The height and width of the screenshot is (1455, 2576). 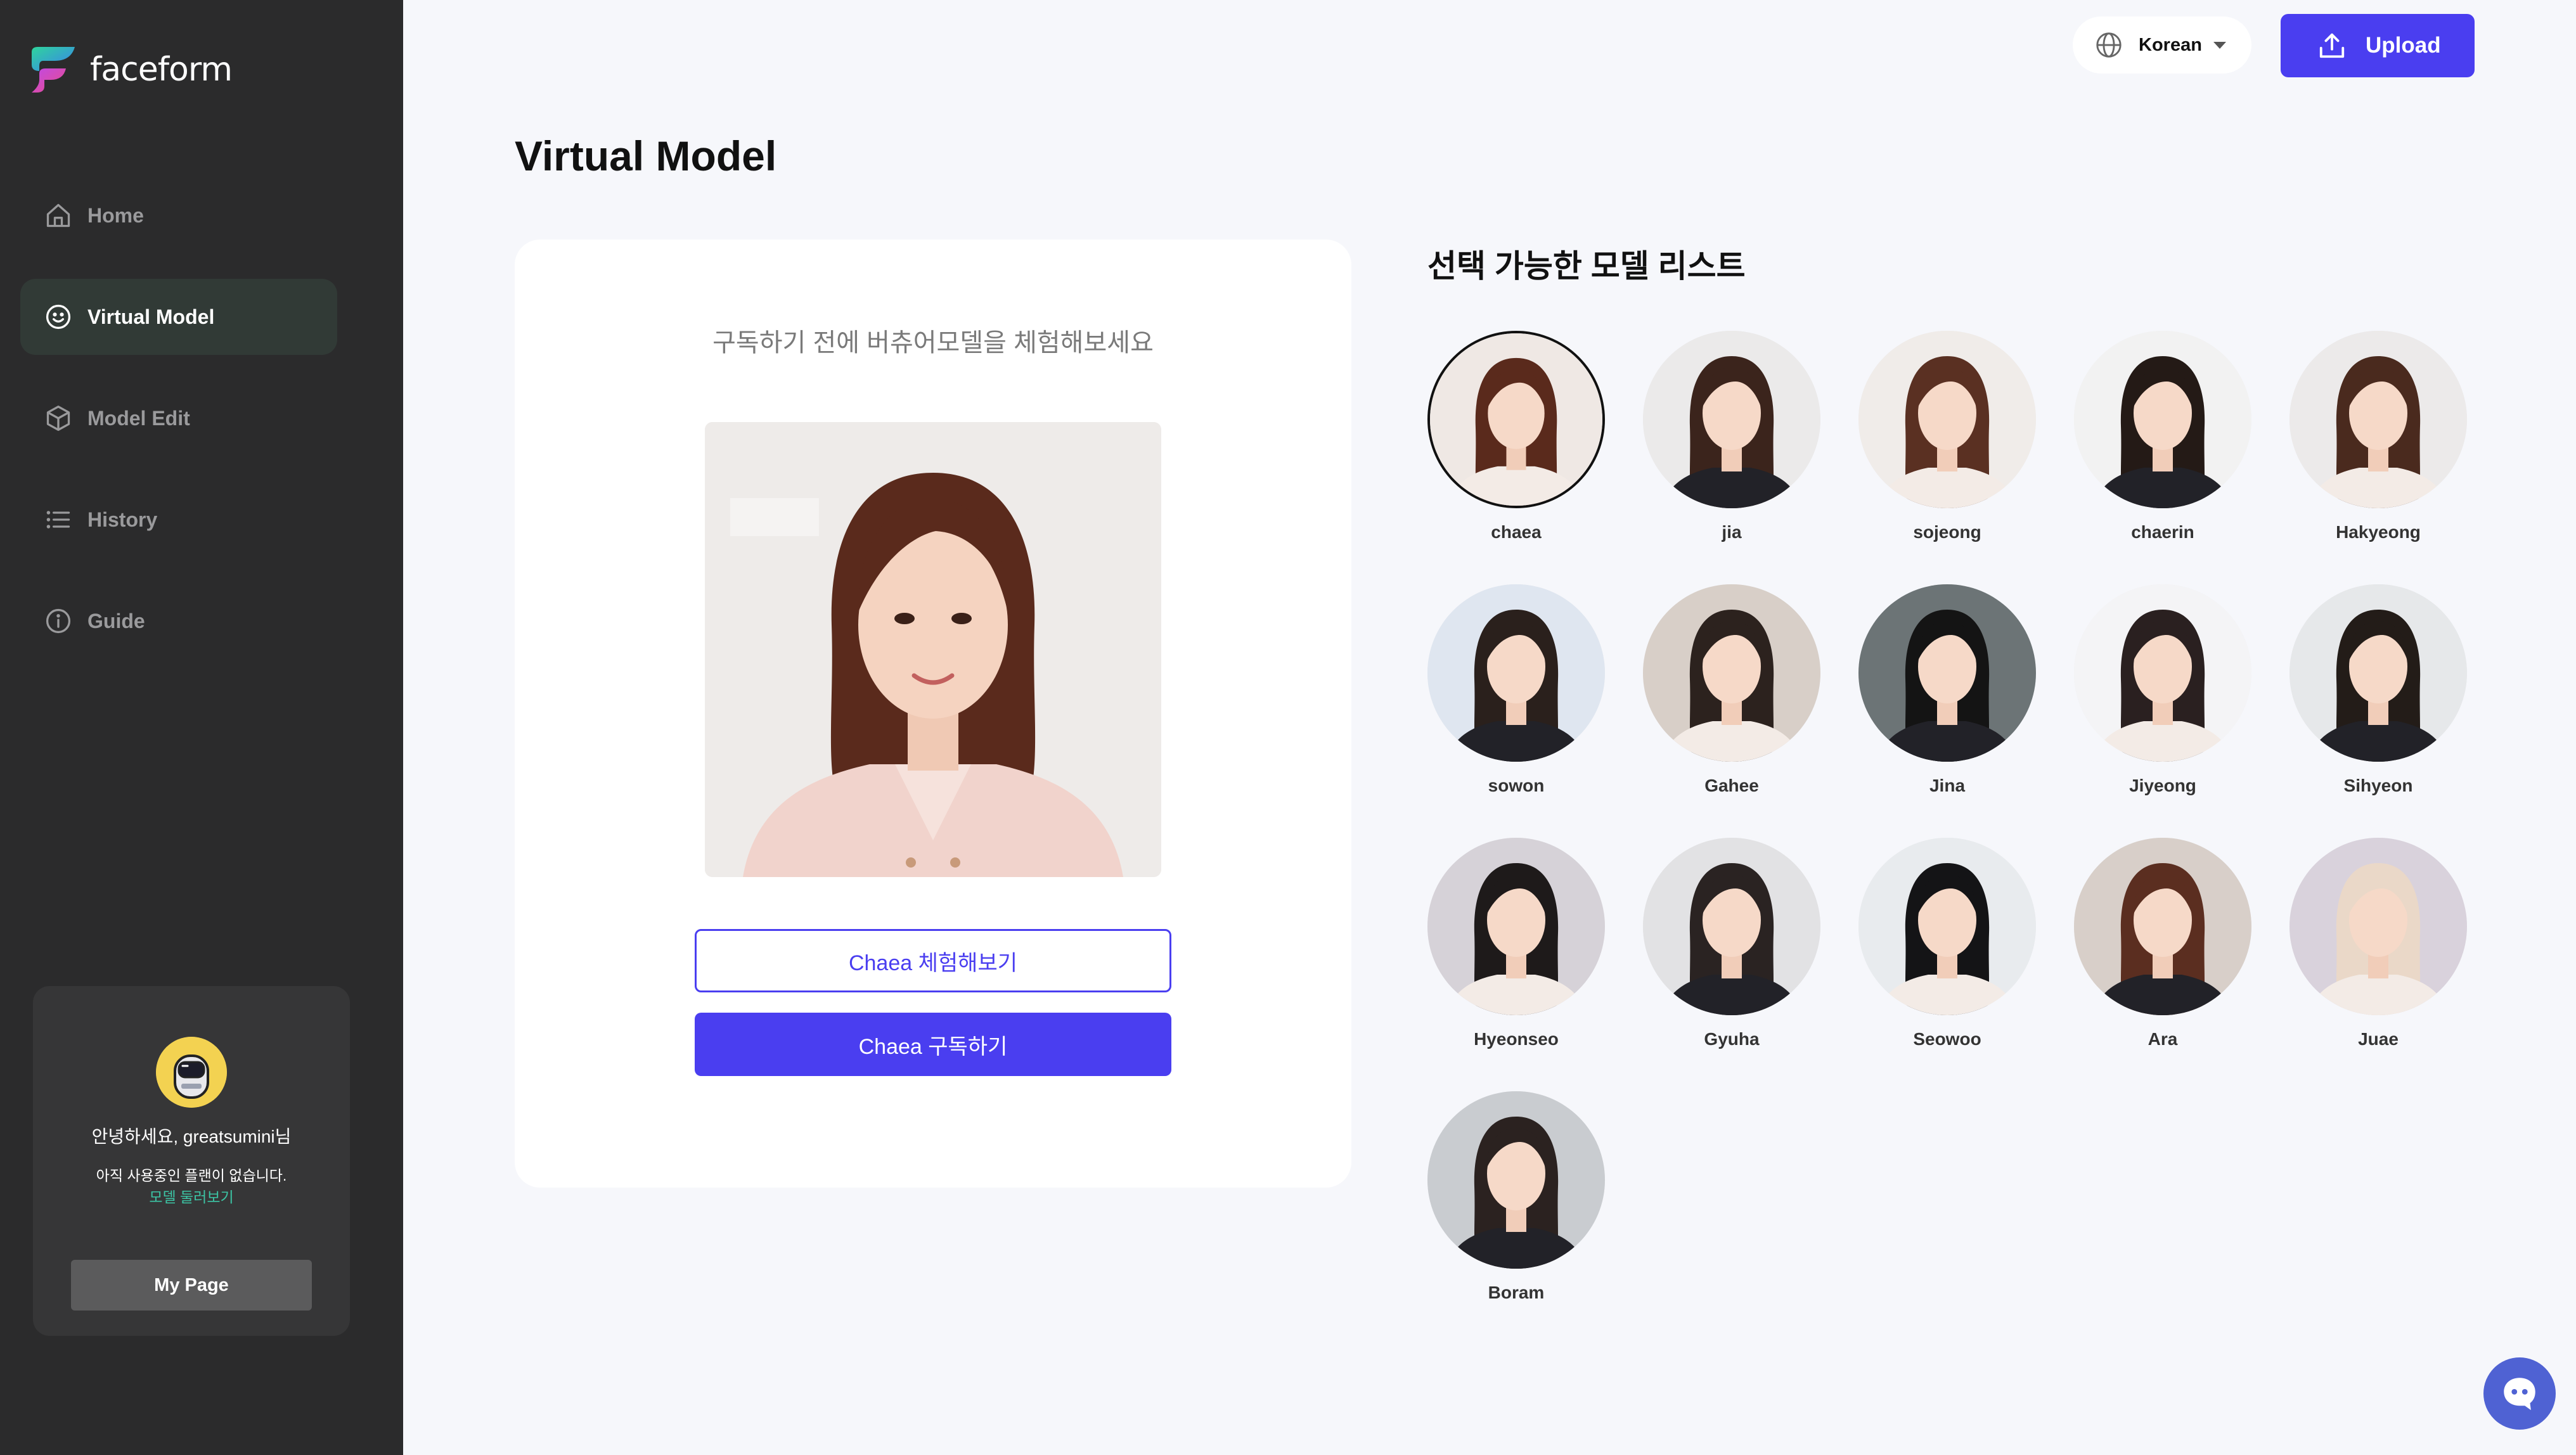 What do you see at coordinates (178, 621) in the screenshot?
I see `sidebar-item-guide: Guide` at bounding box center [178, 621].